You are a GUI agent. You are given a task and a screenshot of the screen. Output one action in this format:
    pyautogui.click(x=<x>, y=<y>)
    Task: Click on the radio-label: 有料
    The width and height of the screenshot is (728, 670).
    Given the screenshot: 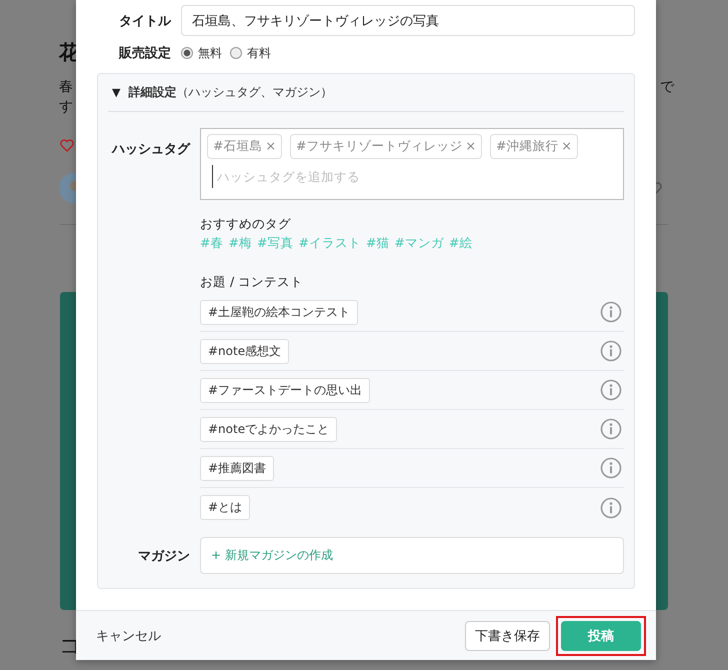 What is the action you would take?
    pyautogui.click(x=259, y=53)
    